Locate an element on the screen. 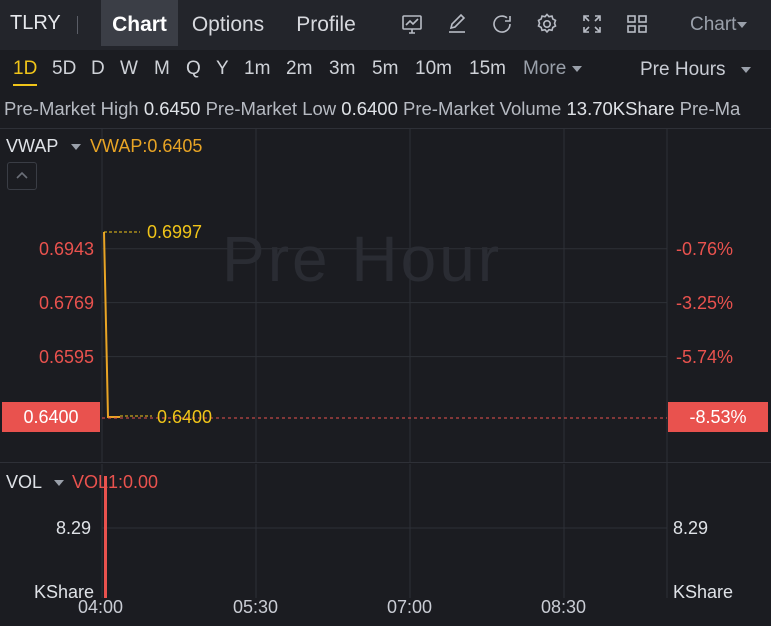 Image resolution: width=771 pixels, height=626 pixels. time-tick-label: 08:30 is located at coordinates (564, 607).